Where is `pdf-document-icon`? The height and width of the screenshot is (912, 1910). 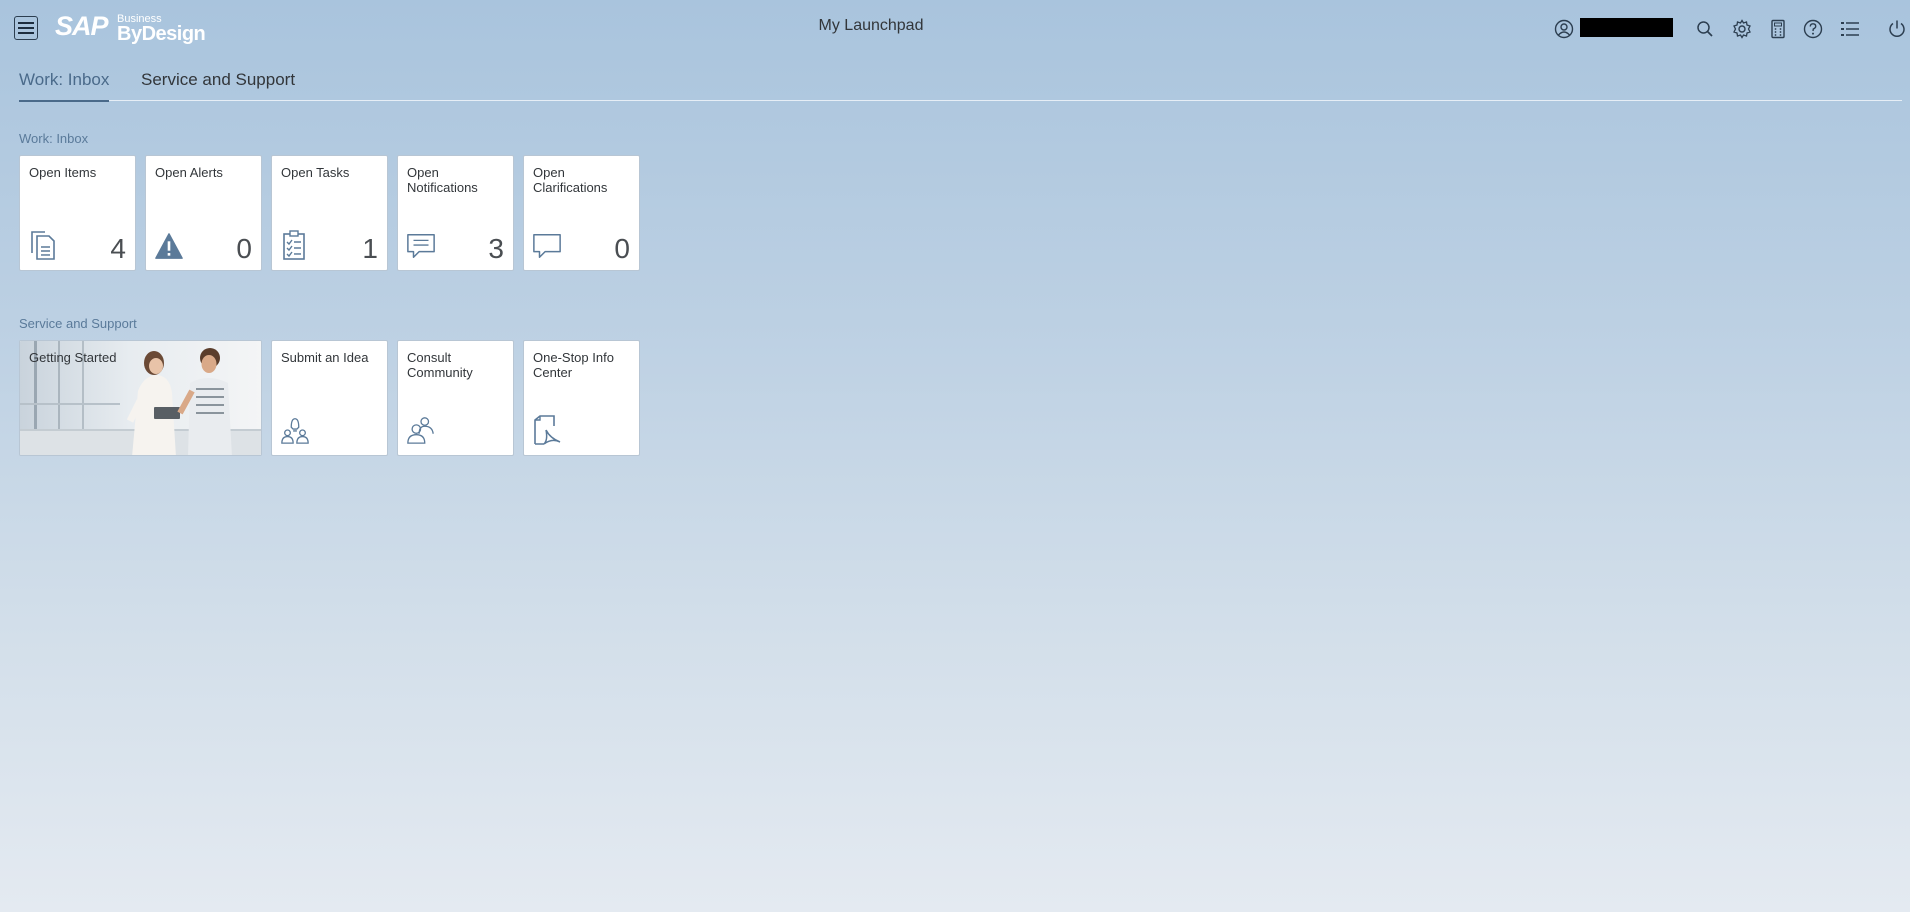 pdf-document-icon is located at coordinates (547, 430).